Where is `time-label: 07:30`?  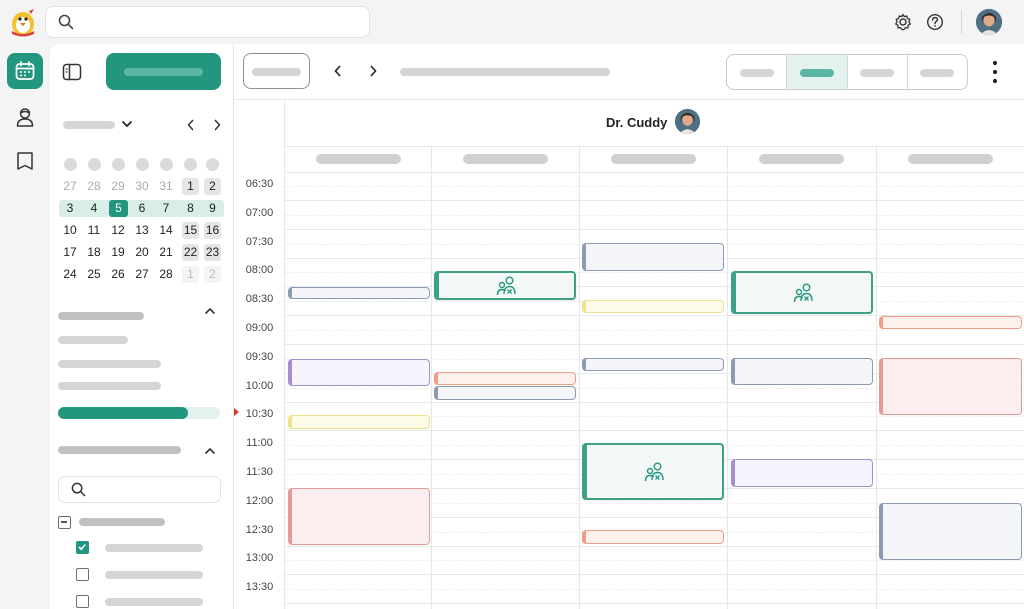 time-label: 07:30 is located at coordinates (259, 241).